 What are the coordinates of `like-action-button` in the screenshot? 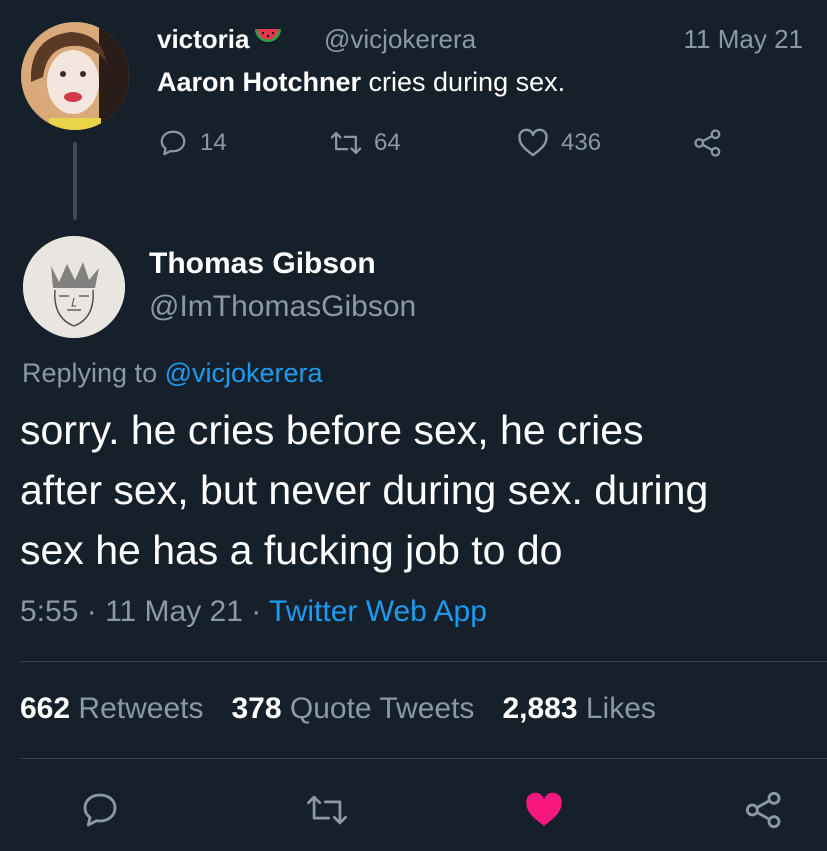 It's located at (543, 810).